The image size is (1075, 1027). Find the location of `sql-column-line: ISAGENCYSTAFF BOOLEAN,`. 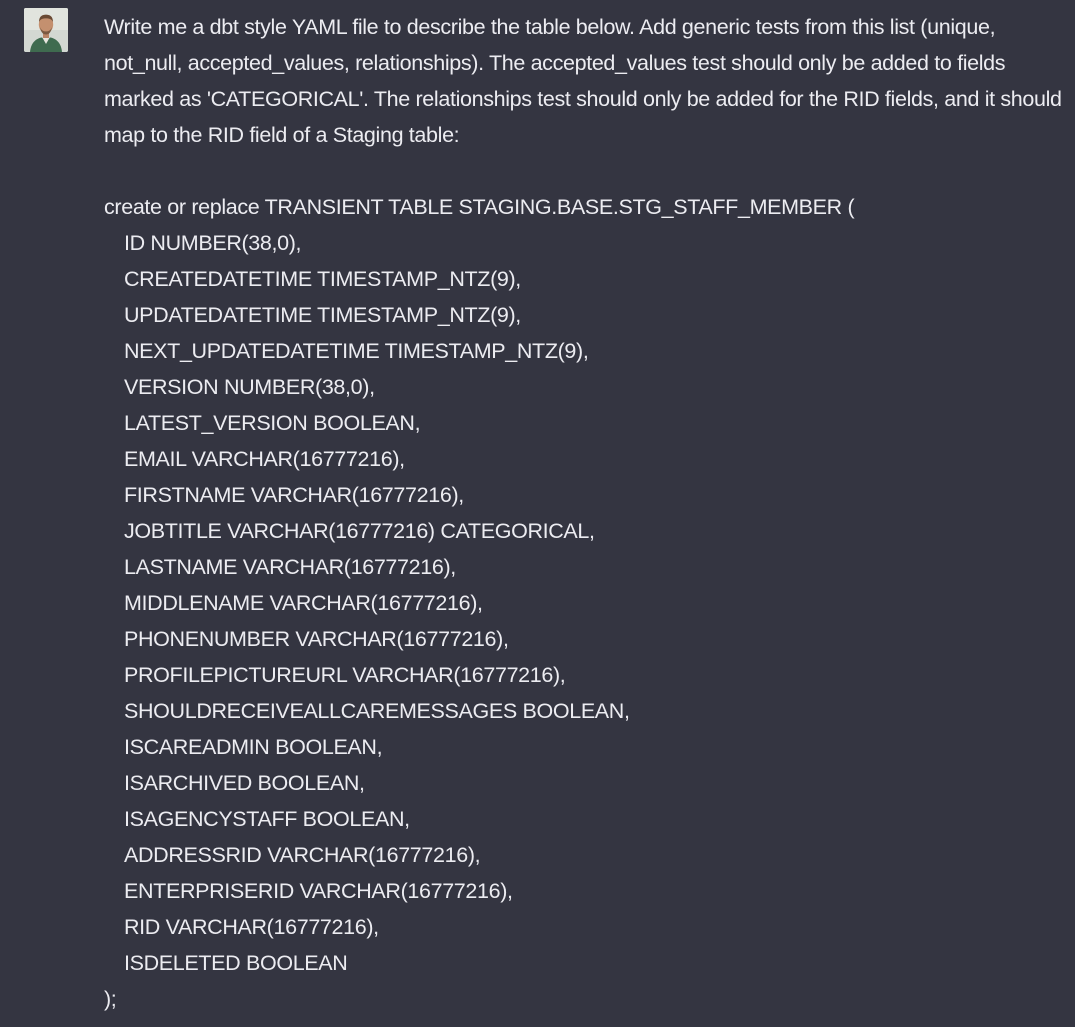

sql-column-line: ISAGENCYSTAFF BOOLEAN, is located at coordinates (267, 819).